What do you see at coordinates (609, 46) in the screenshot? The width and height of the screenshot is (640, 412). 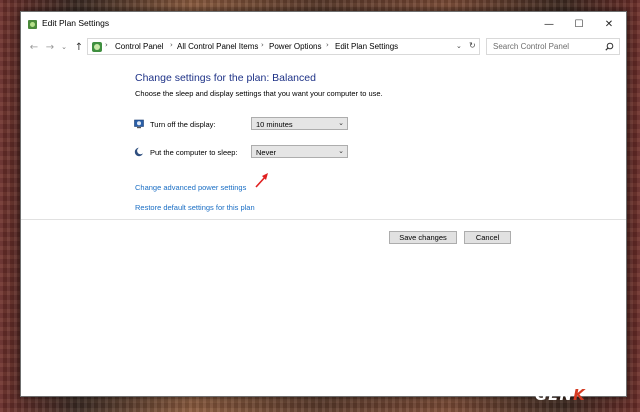 I see `search-icon` at bounding box center [609, 46].